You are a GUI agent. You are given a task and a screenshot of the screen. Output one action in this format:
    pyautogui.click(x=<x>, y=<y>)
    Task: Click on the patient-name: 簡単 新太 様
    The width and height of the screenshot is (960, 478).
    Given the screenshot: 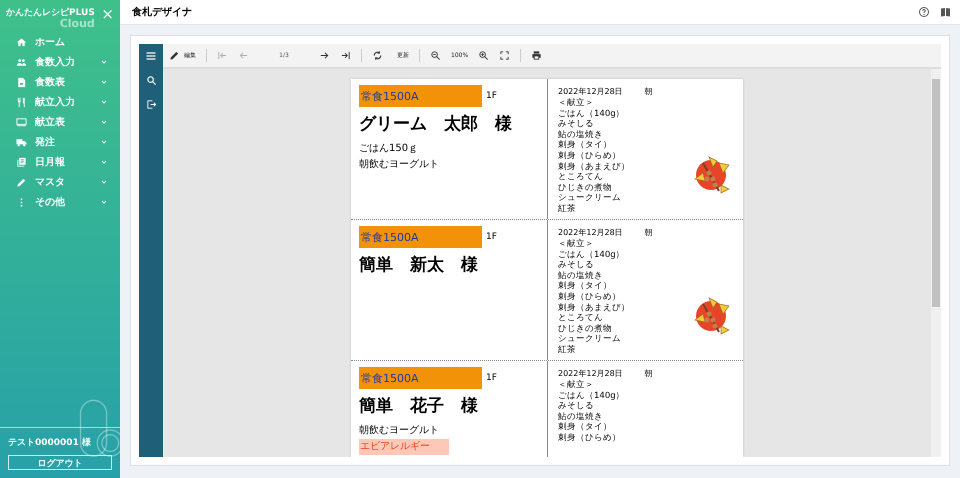 What is the action you would take?
    pyautogui.click(x=419, y=265)
    